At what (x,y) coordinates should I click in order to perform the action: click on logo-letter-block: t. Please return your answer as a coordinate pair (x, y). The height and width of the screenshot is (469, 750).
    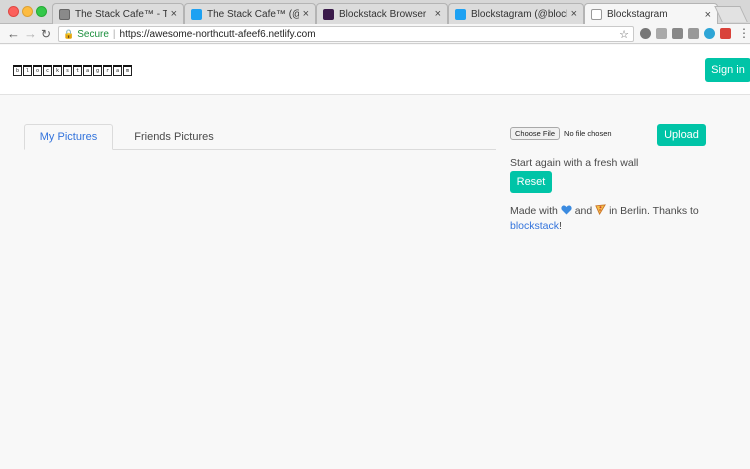
    Looking at the image, I should click on (77, 70).